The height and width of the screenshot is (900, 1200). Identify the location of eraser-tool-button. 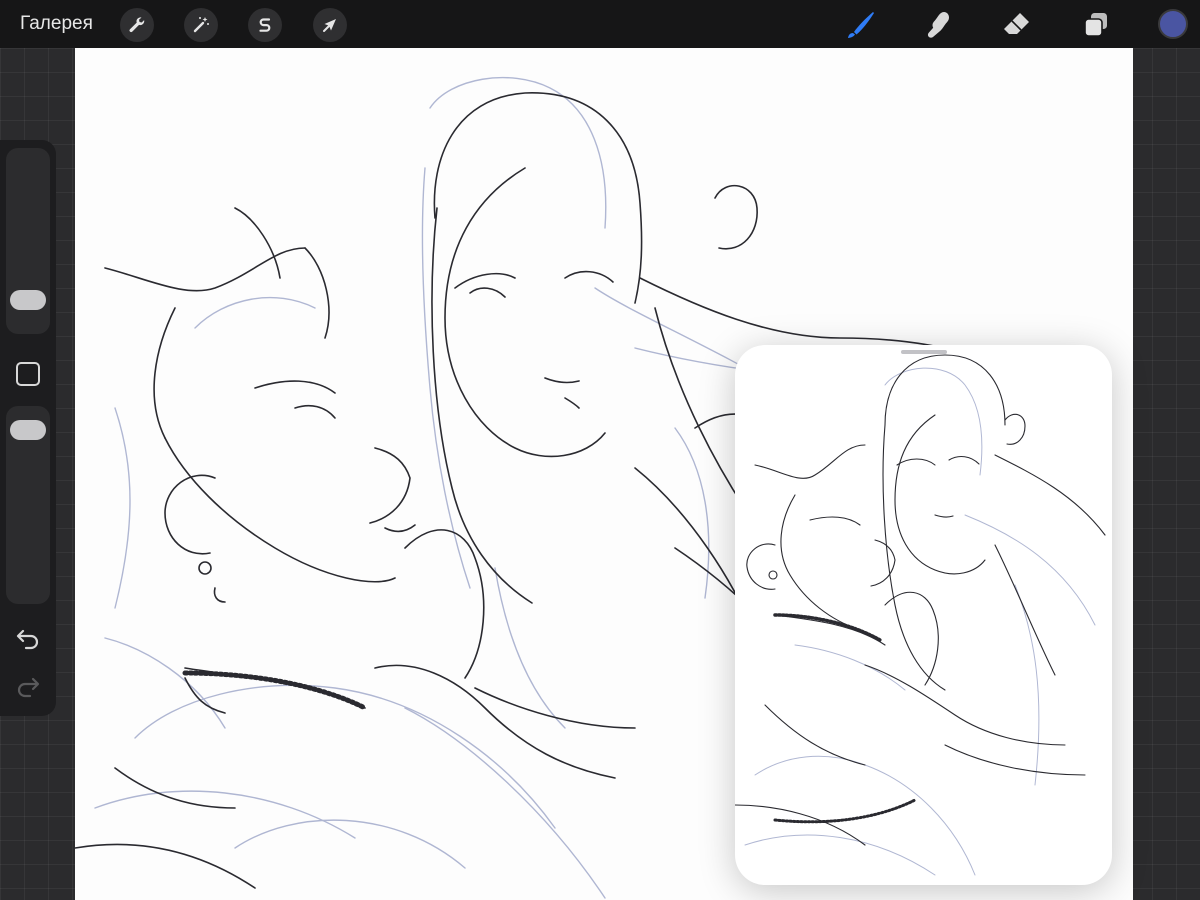
(1017, 25).